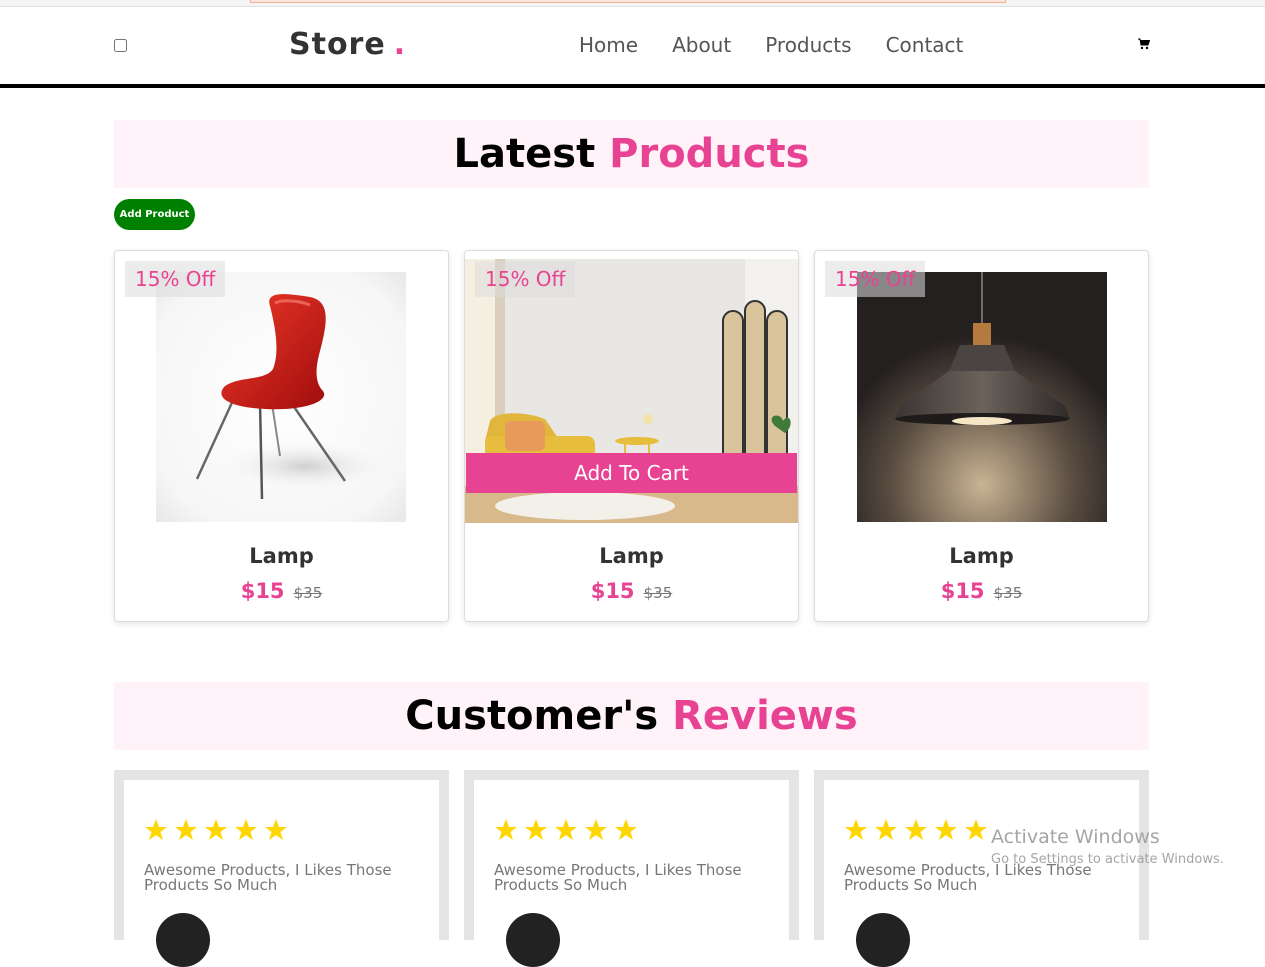 This screenshot has width=1265, height=967. I want to click on top-alert-bar, so click(628, 1).